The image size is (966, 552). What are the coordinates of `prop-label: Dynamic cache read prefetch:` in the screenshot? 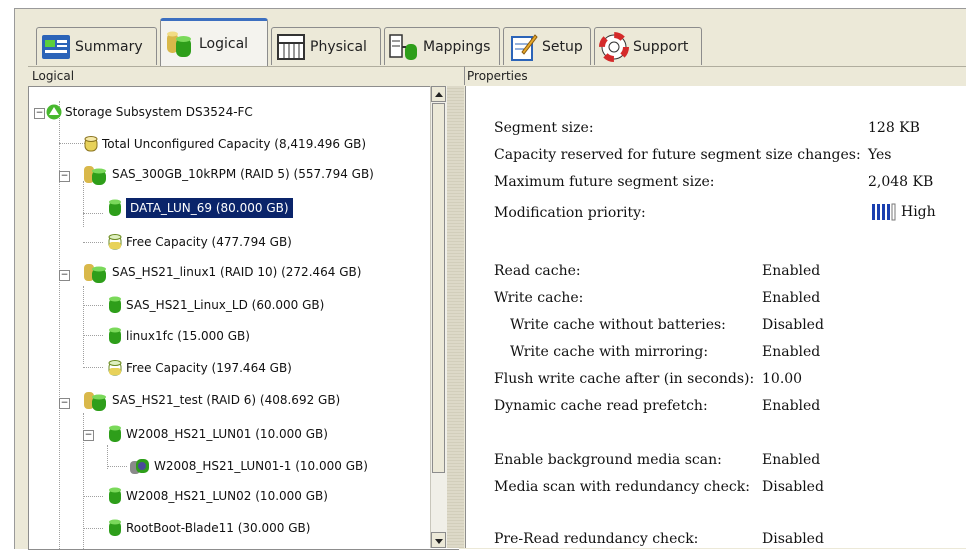 It's located at (601, 406).